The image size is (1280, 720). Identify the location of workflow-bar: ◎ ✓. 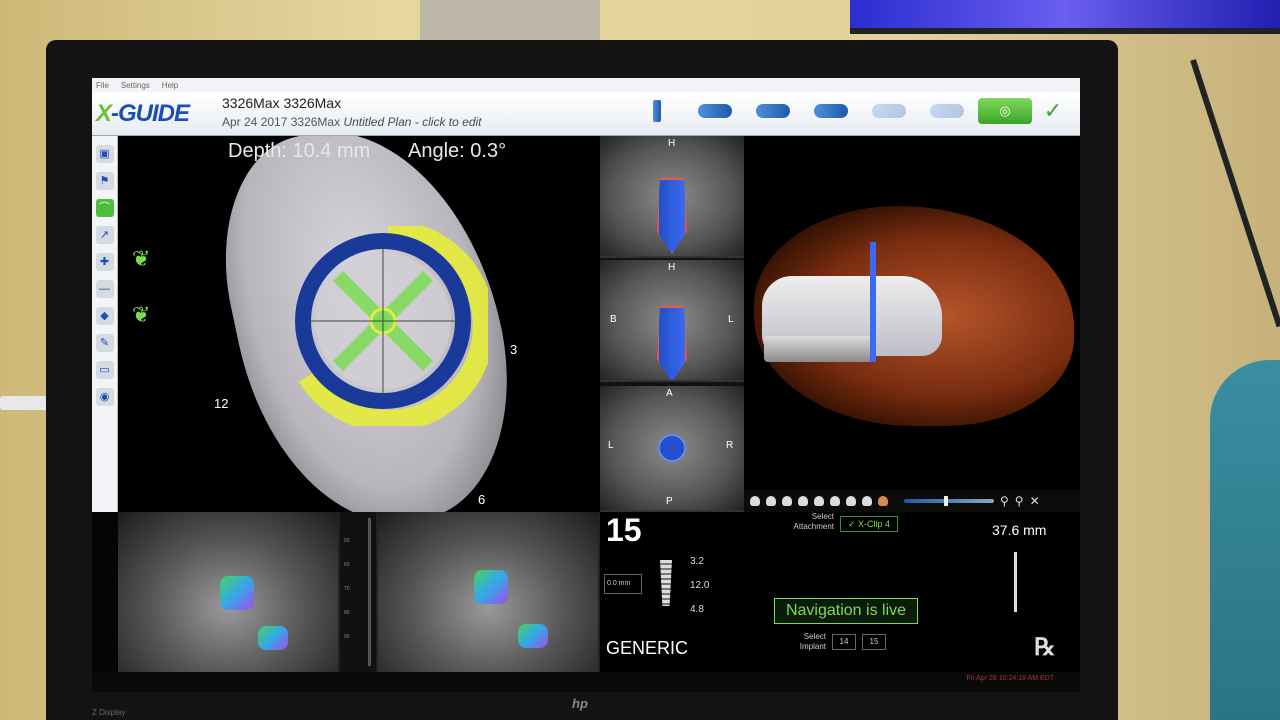
(850, 111).